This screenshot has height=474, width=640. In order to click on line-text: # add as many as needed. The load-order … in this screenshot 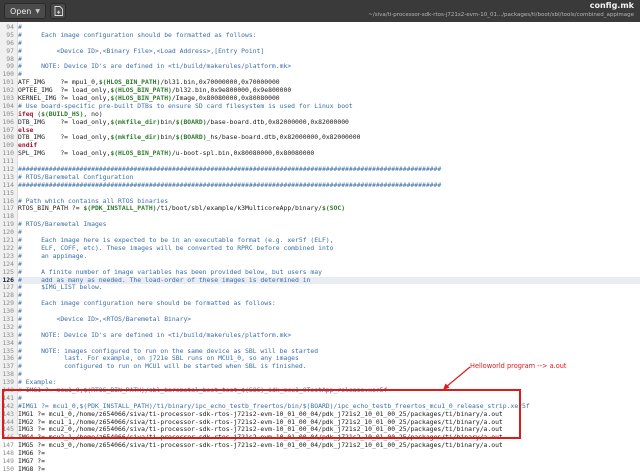, I will do `click(164, 279)`.